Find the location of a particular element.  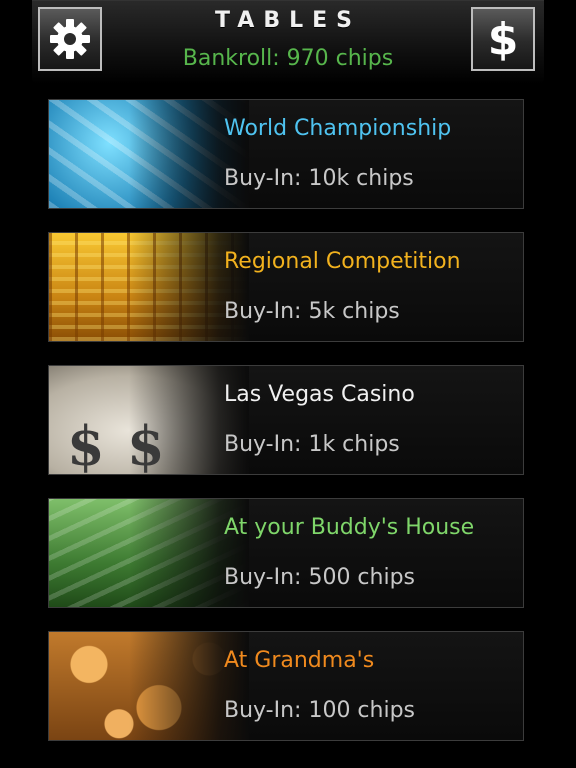

settings-button is located at coordinates (70, 39).